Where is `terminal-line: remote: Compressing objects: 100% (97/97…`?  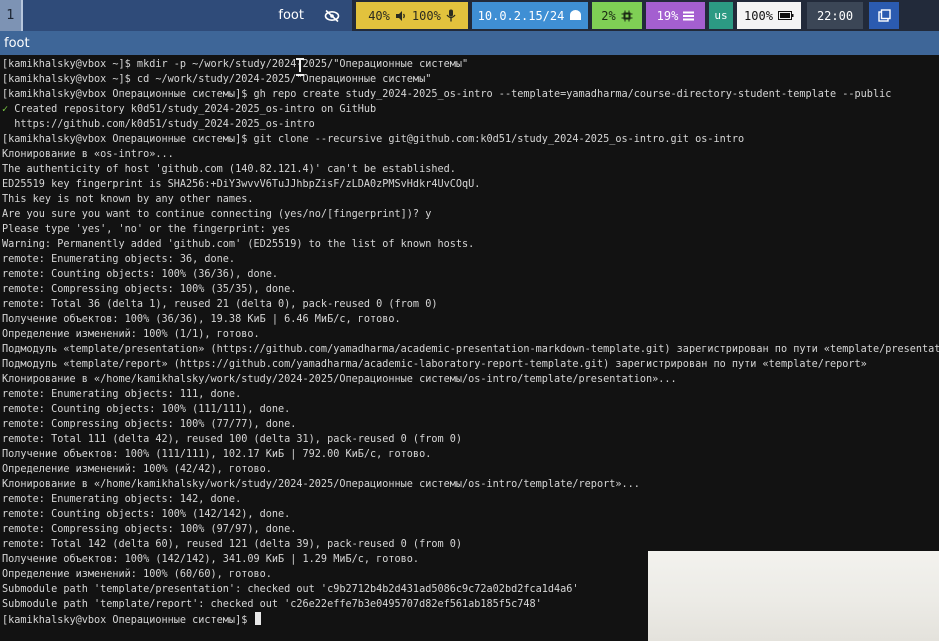 terminal-line: remote: Compressing objects: 100% (97/97… is located at coordinates (149, 529).